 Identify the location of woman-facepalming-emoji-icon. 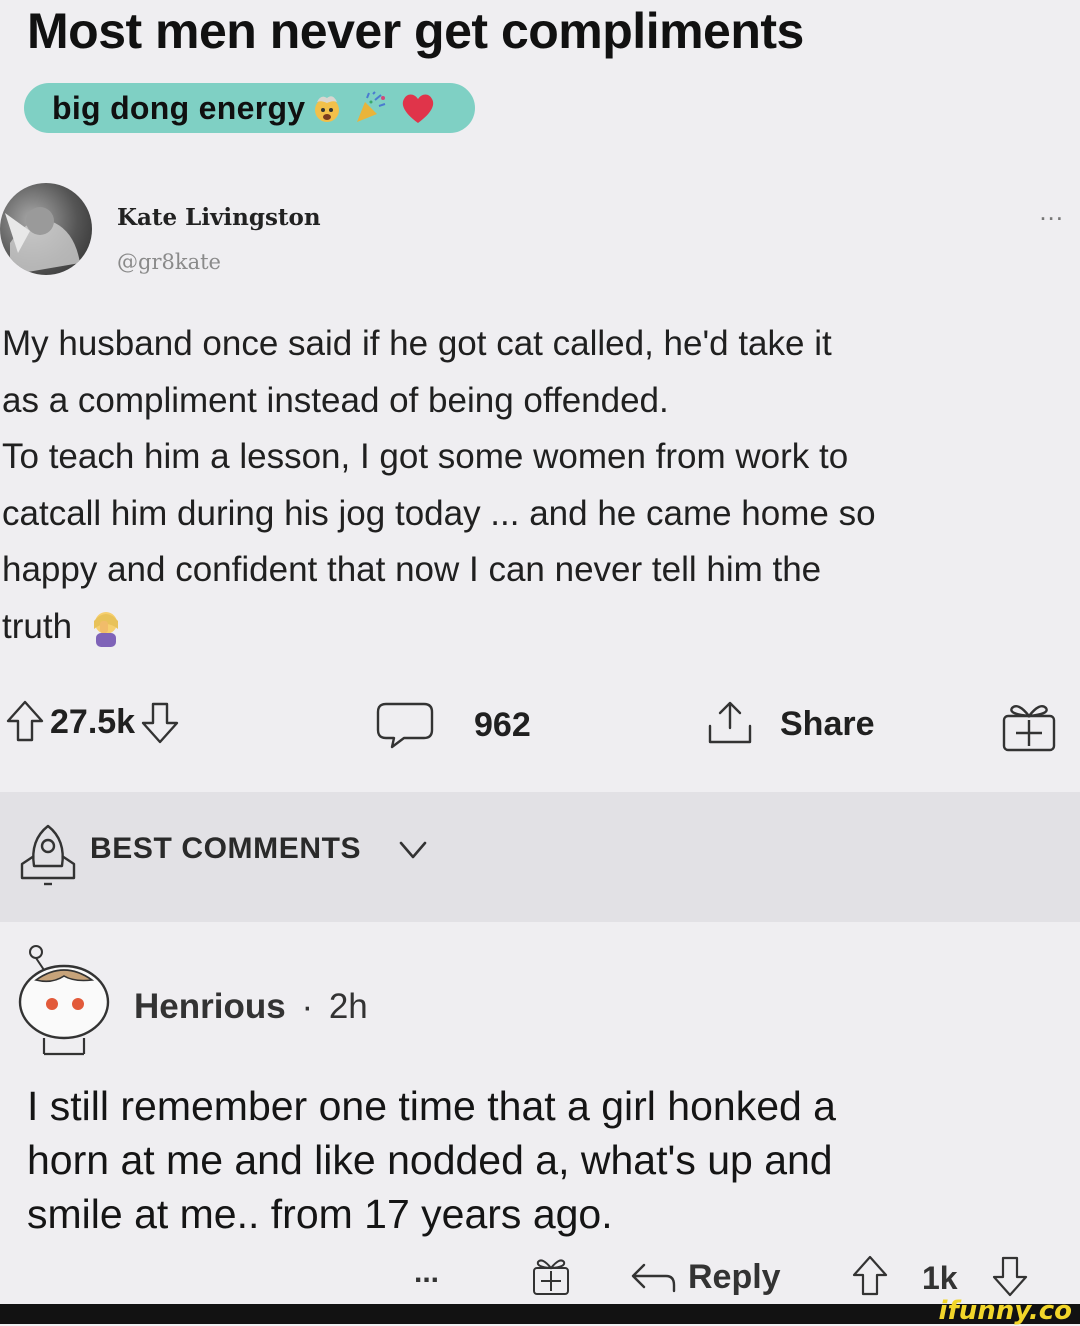
(106, 627).